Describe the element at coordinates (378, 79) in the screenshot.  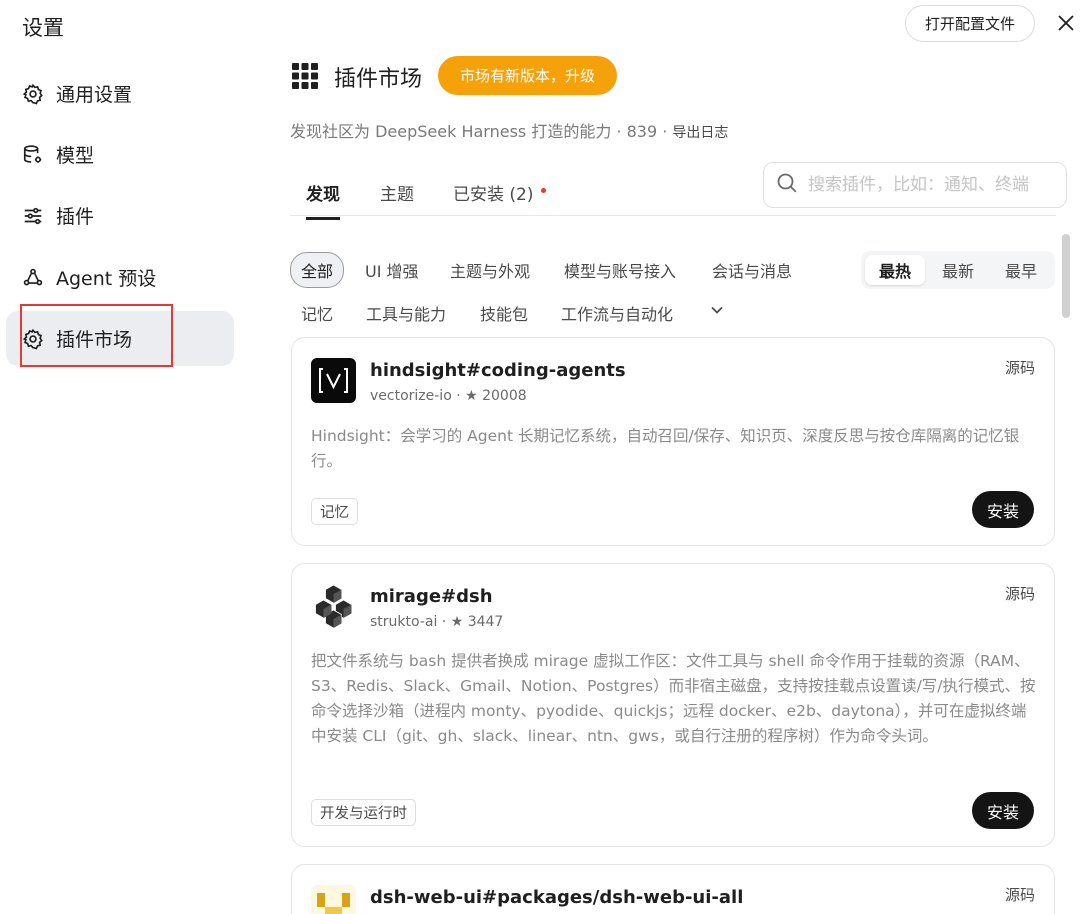
I see `page-title: 插件市场` at that location.